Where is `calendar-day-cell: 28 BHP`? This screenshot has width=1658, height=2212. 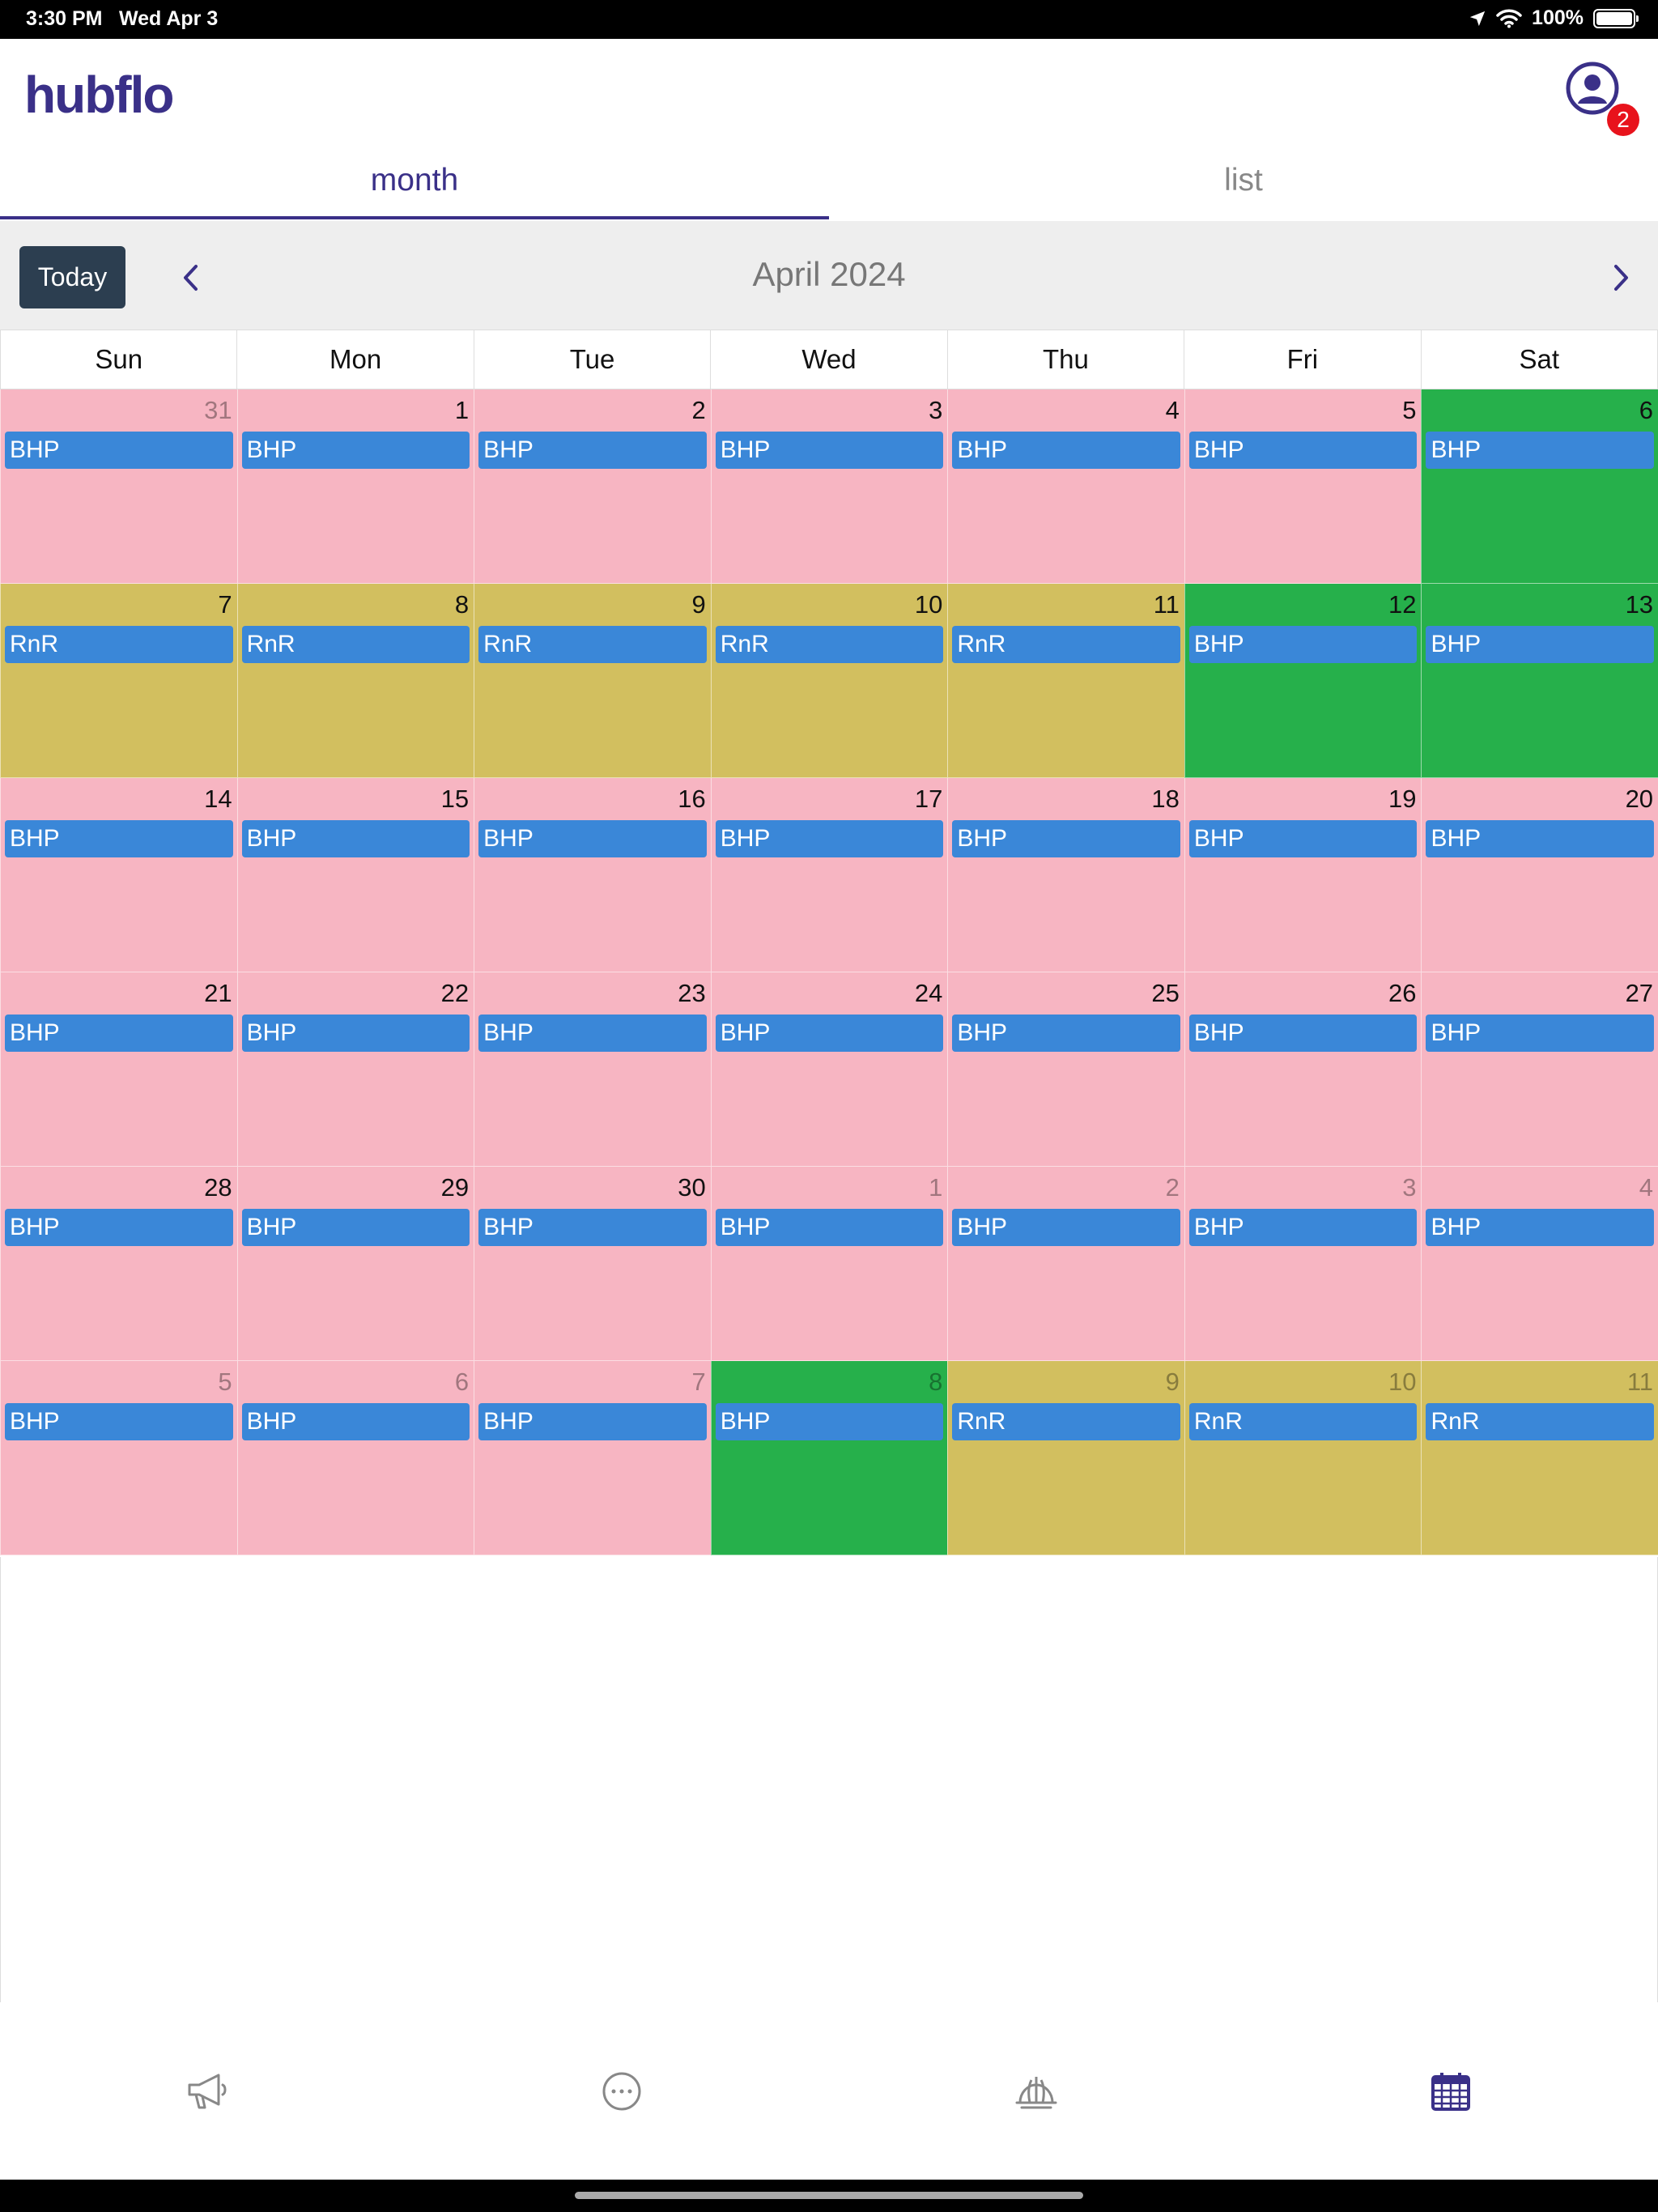 calendar-day-cell: 28 BHP is located at coordinates (118, 1264).